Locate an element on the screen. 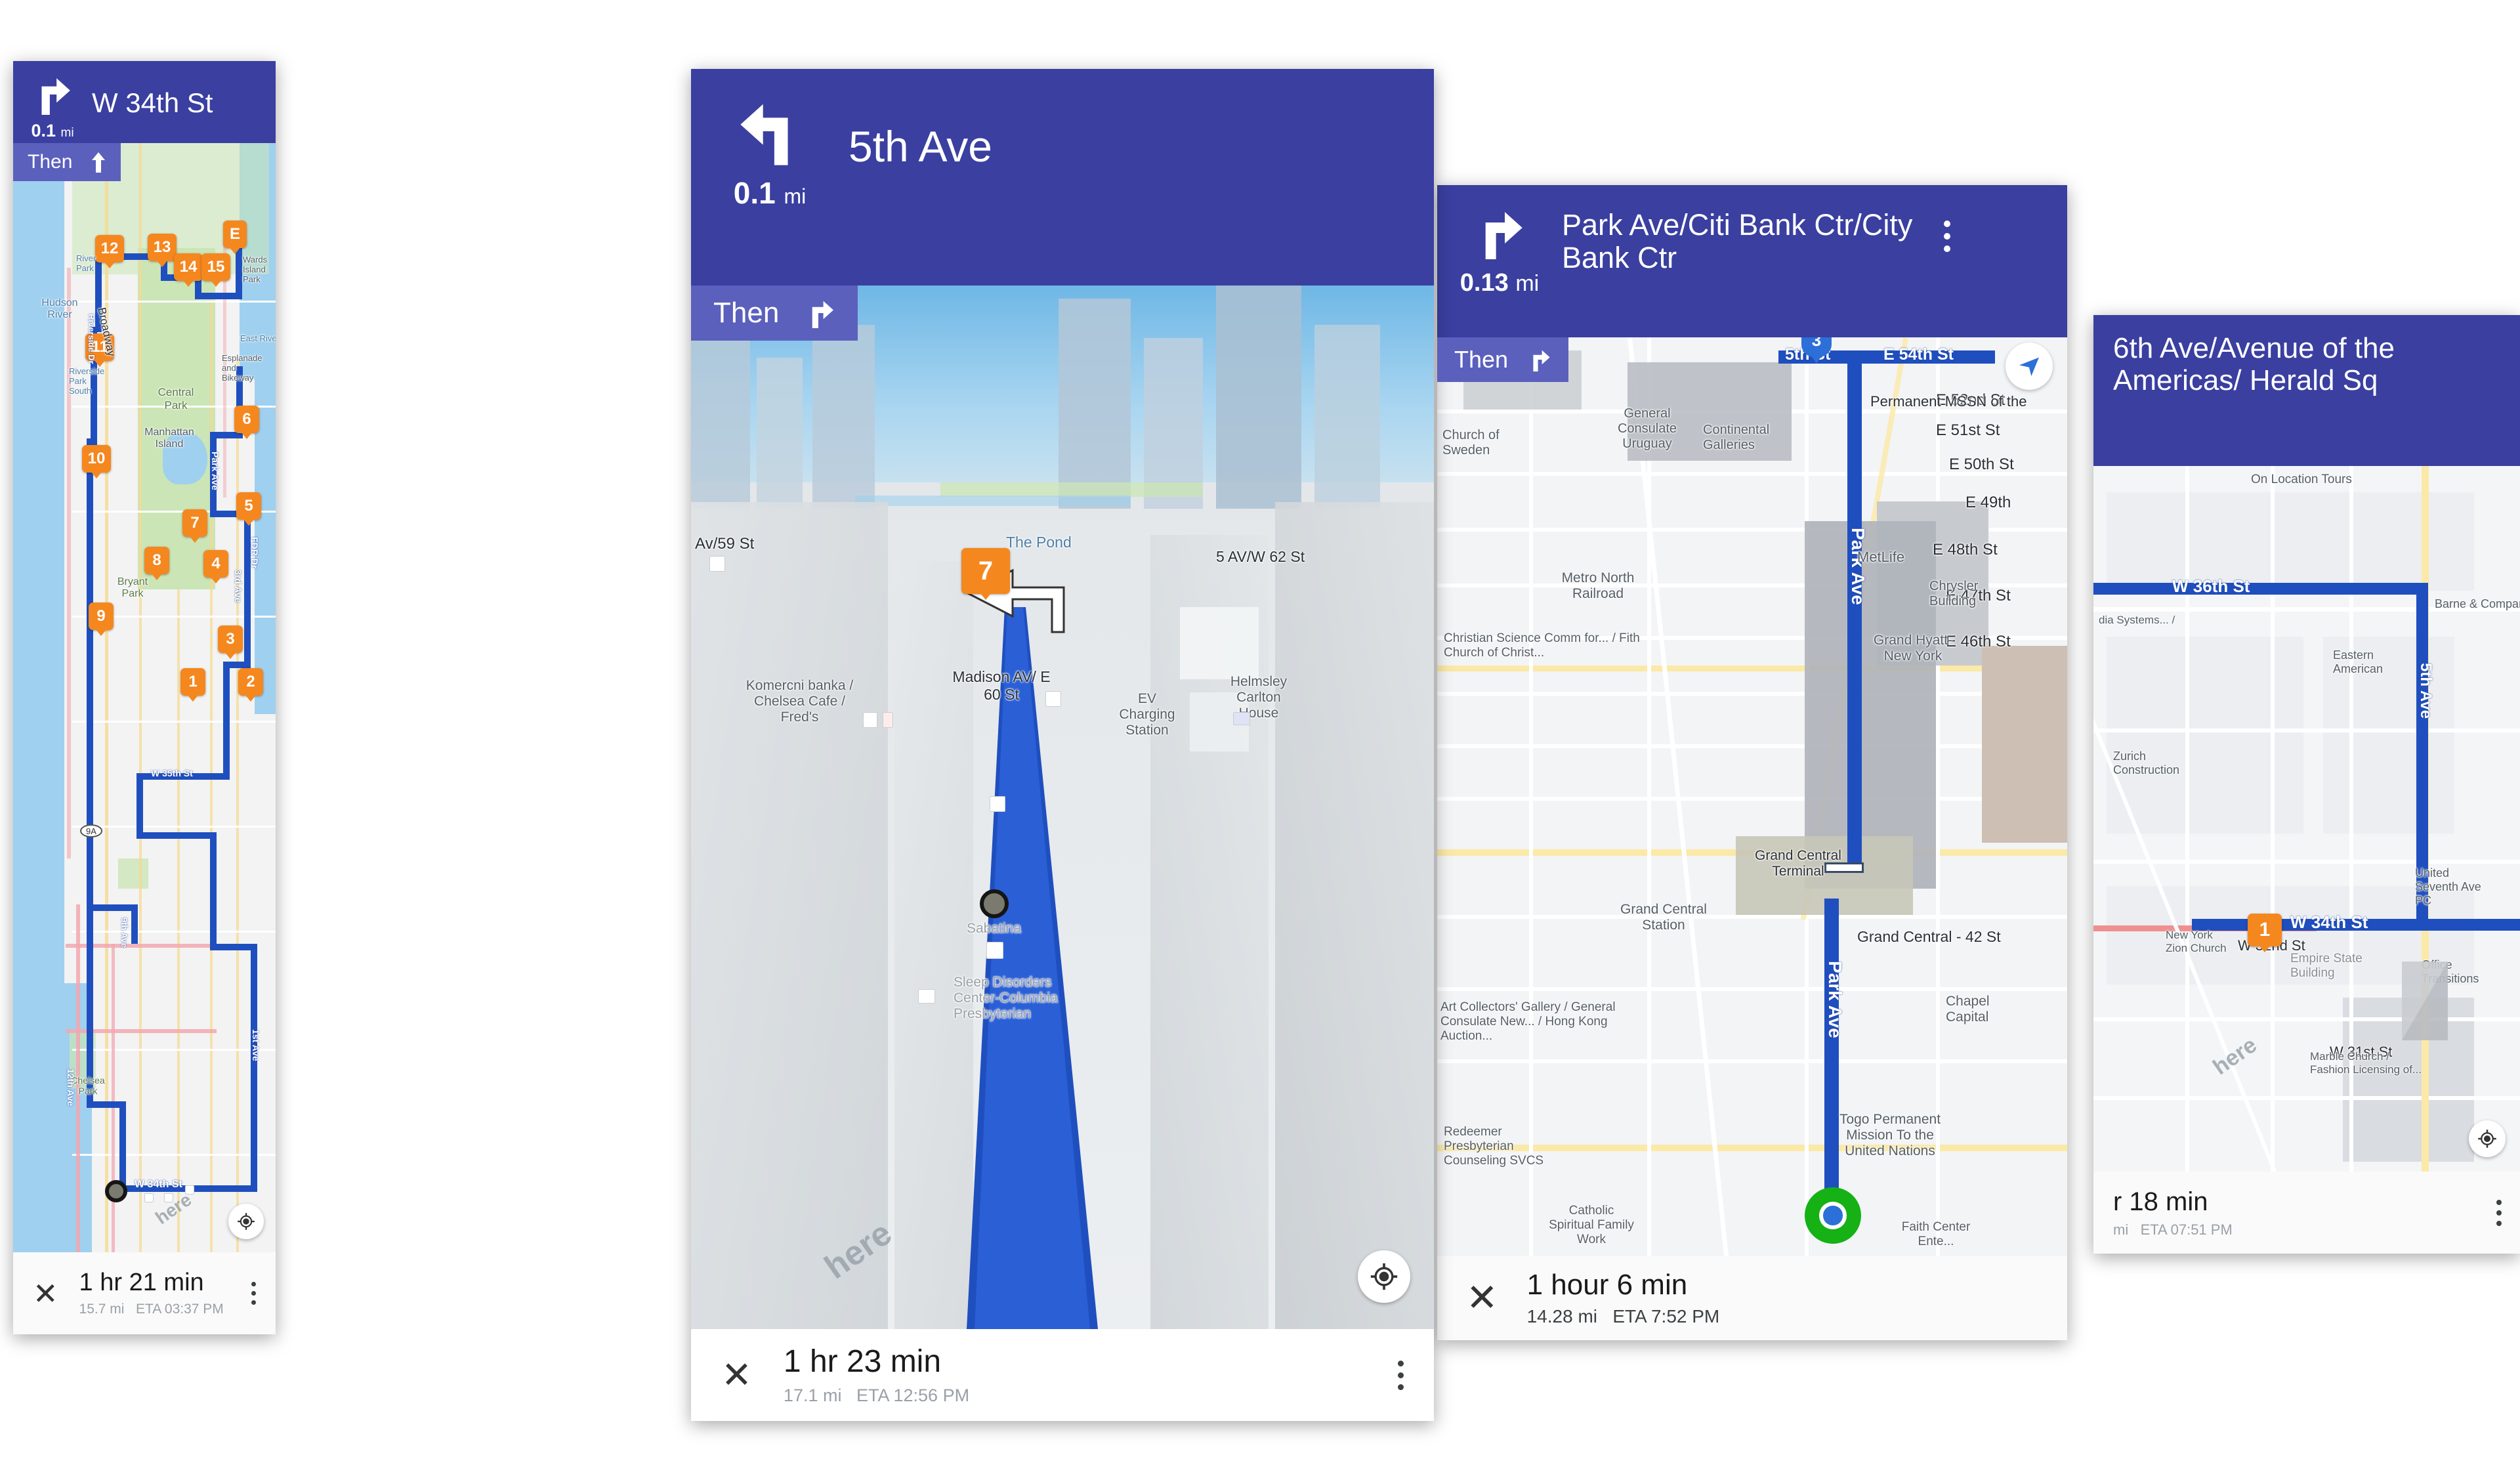  waypoint-label: 3 is located at coordinates (1816, 343).